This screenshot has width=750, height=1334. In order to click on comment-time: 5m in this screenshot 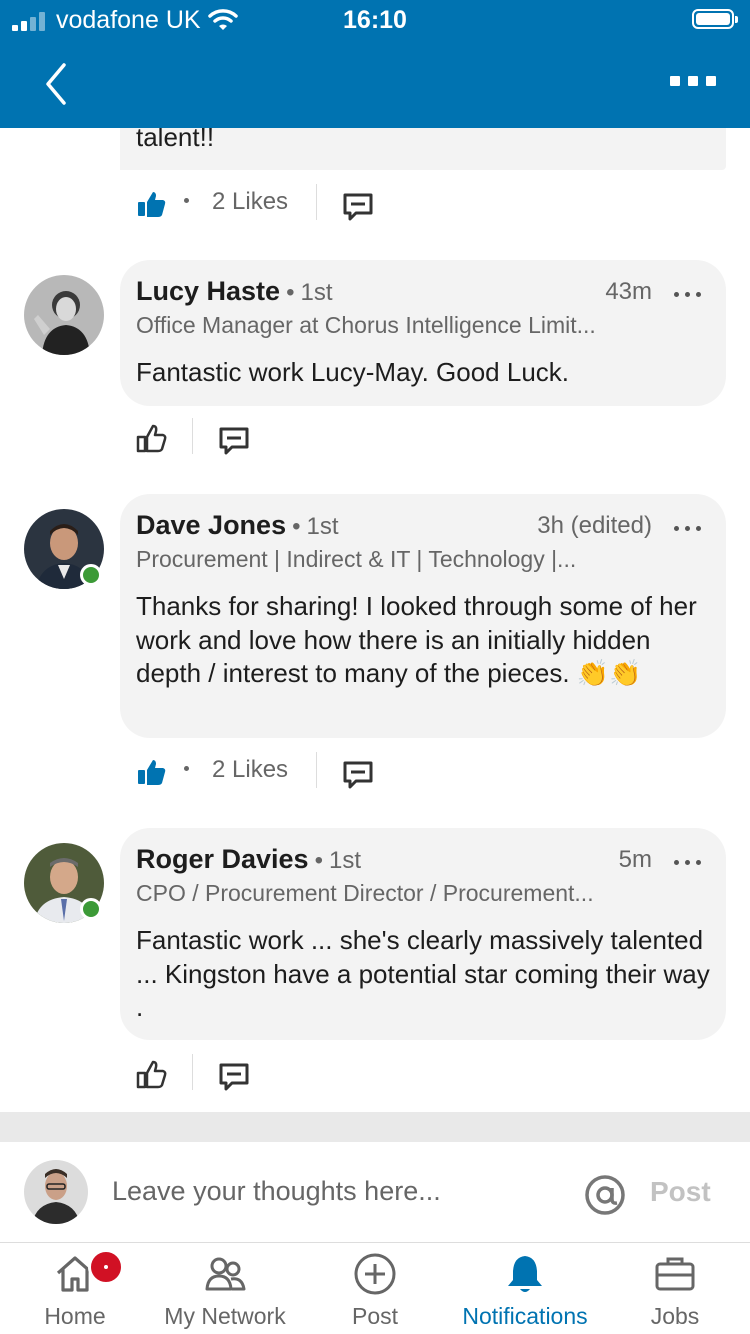, I will do `click(635, 859)`.